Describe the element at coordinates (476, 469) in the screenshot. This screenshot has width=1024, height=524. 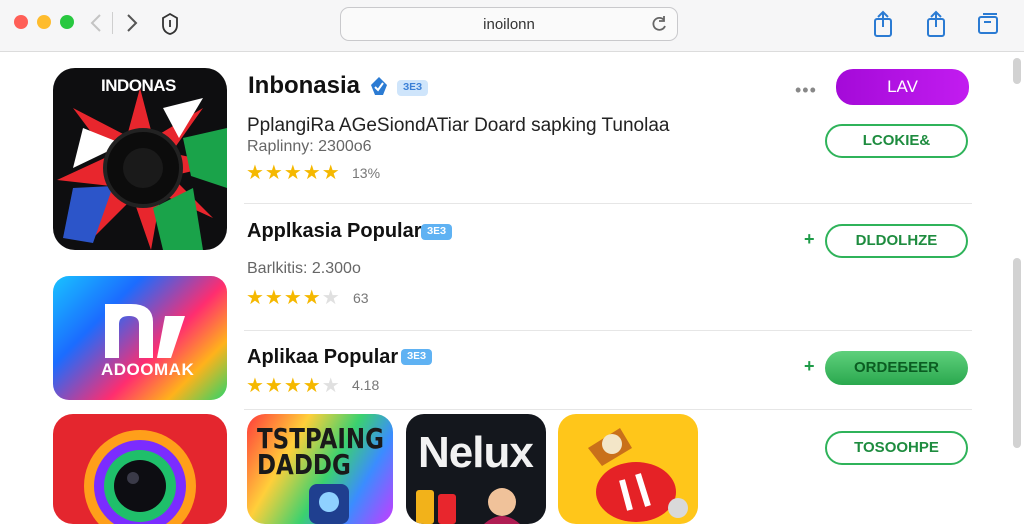
I see `video-app-icon: Nelux` at that location.